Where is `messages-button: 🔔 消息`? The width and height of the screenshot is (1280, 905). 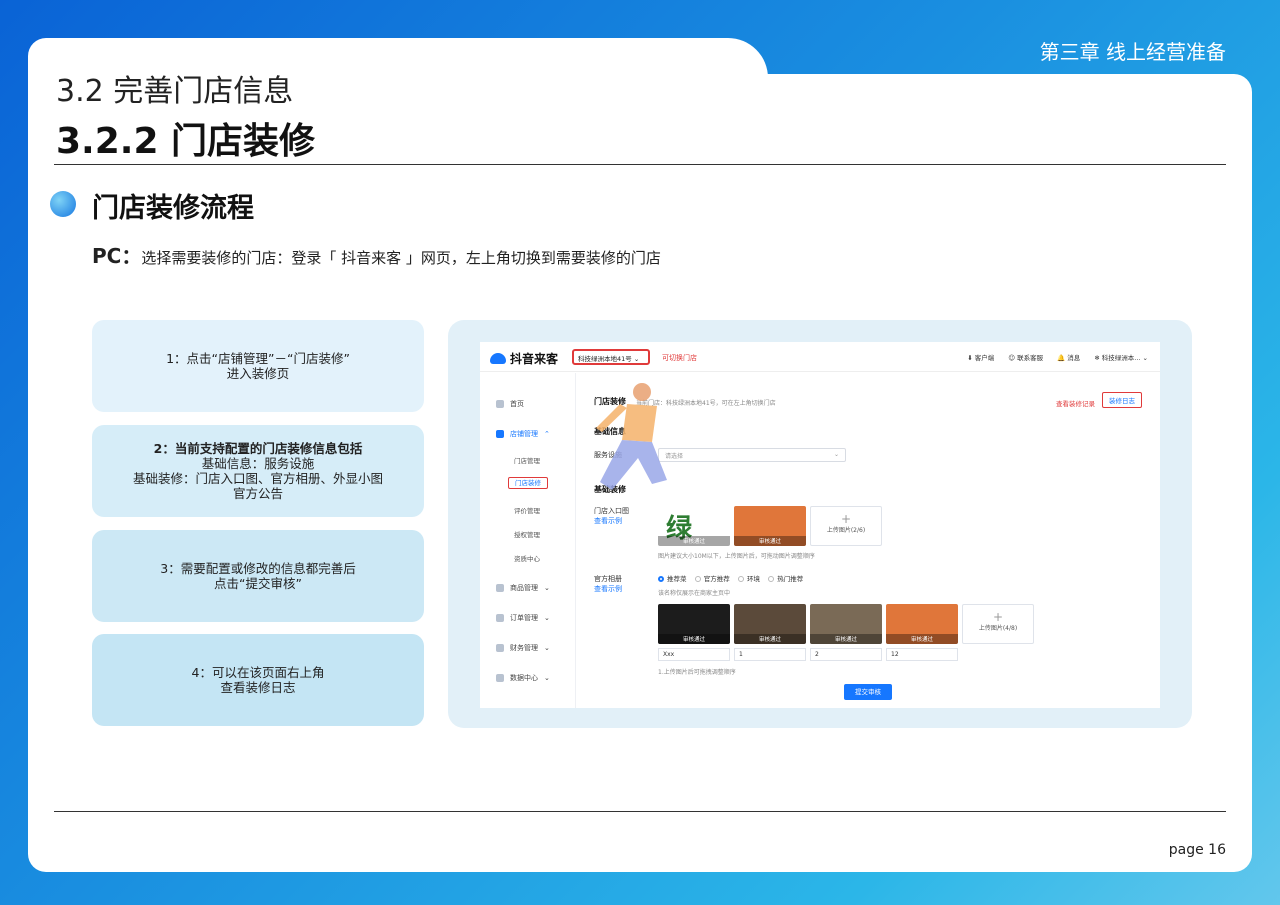
messages-button: 🔔 消息 is located at coordinates (1068, 357).